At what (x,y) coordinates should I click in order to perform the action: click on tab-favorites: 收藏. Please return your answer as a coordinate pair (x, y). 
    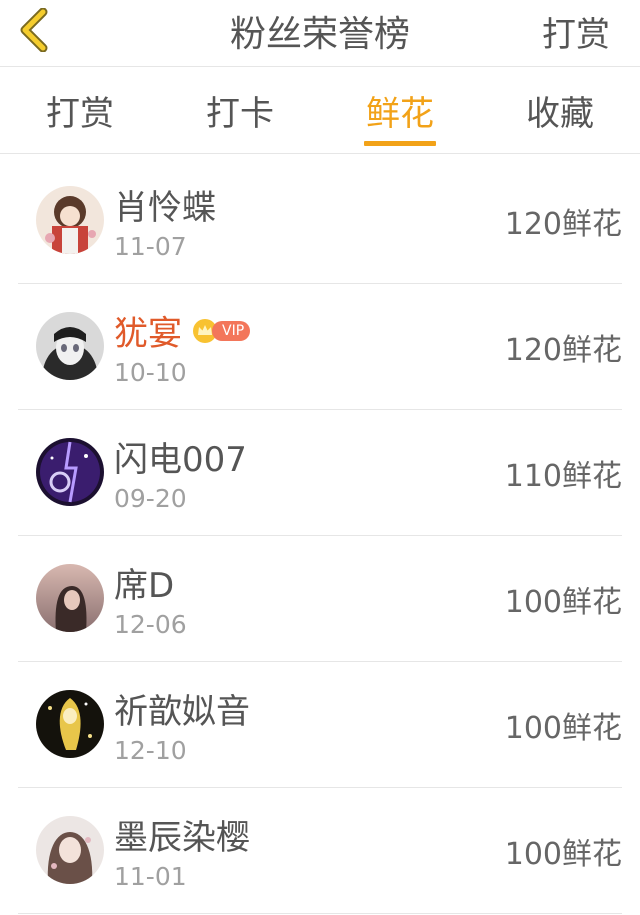
    Looking at the image, I should click on (560, 110).